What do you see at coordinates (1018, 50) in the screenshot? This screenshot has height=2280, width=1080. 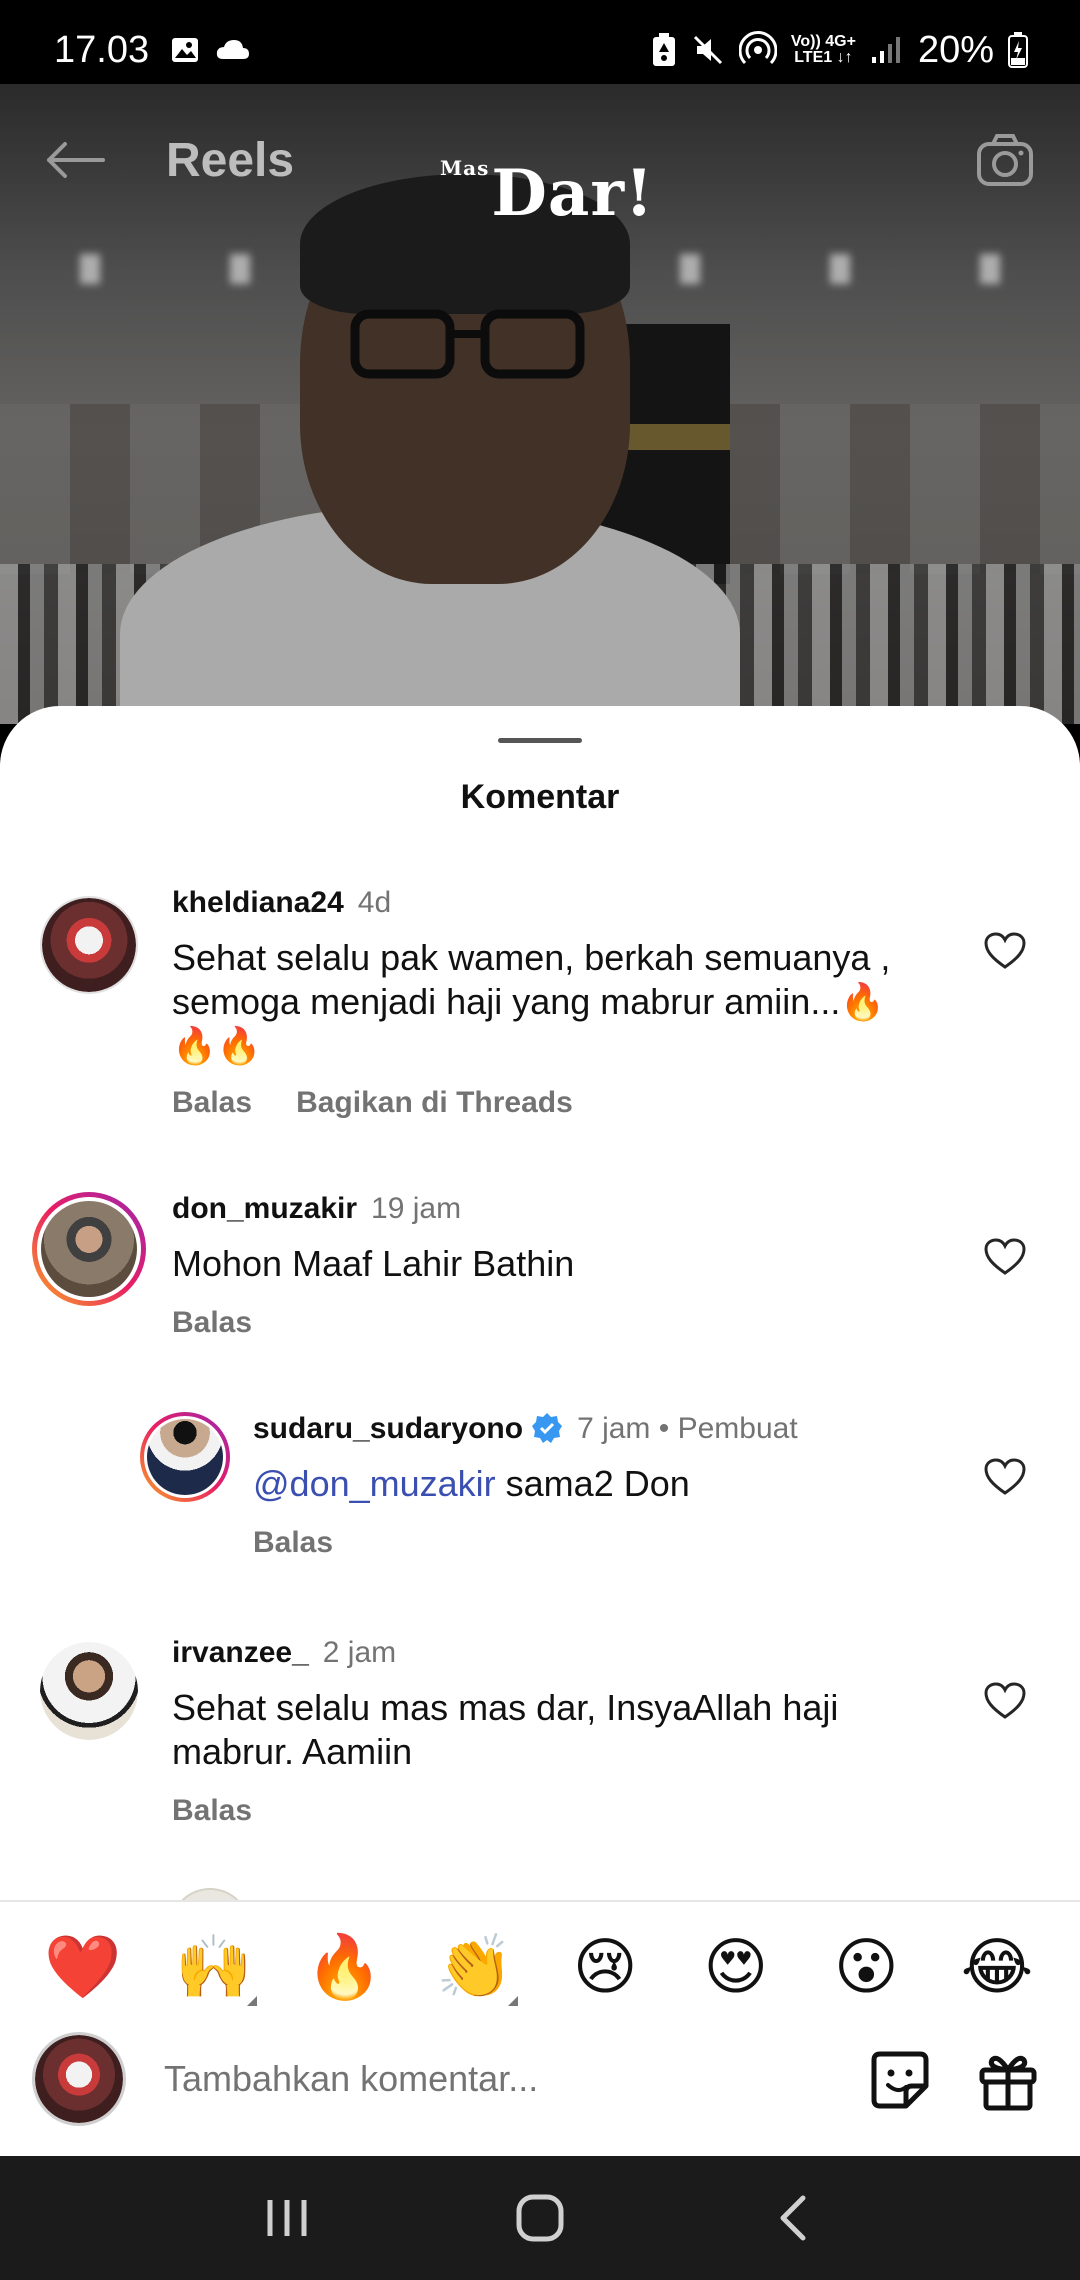 I see `battery-charging-icon` at bounding box center [1018, 50].